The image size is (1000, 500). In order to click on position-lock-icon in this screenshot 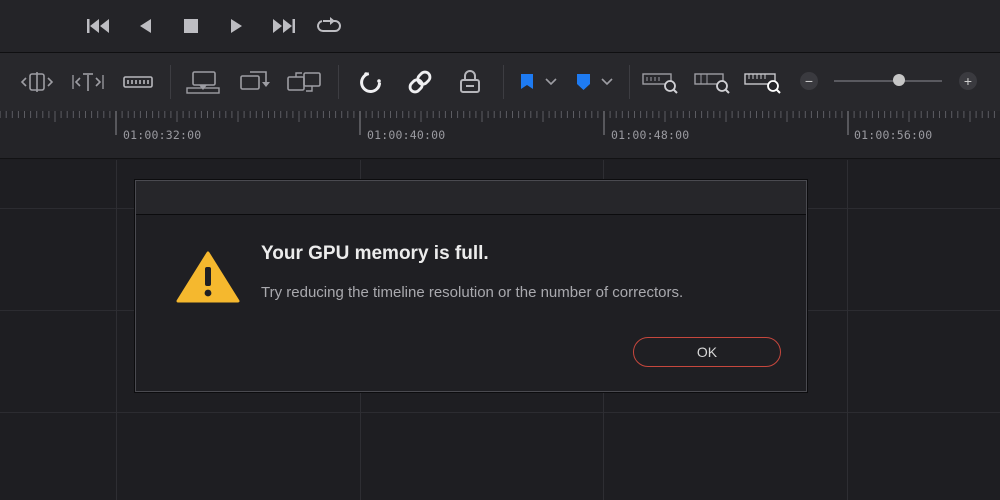, I will do `click(470, 82)`.